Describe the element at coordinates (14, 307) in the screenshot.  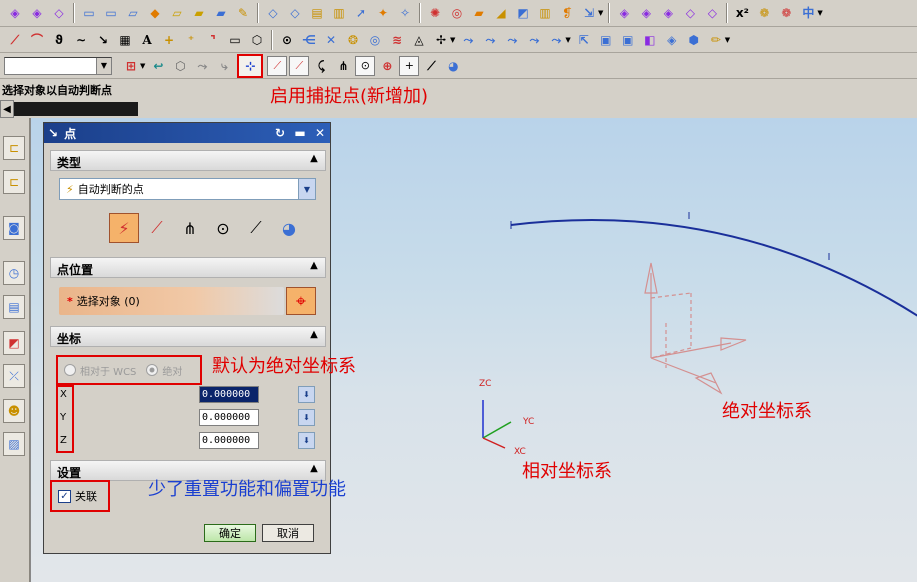
I see `system-materials-icon: ▤` at that location.